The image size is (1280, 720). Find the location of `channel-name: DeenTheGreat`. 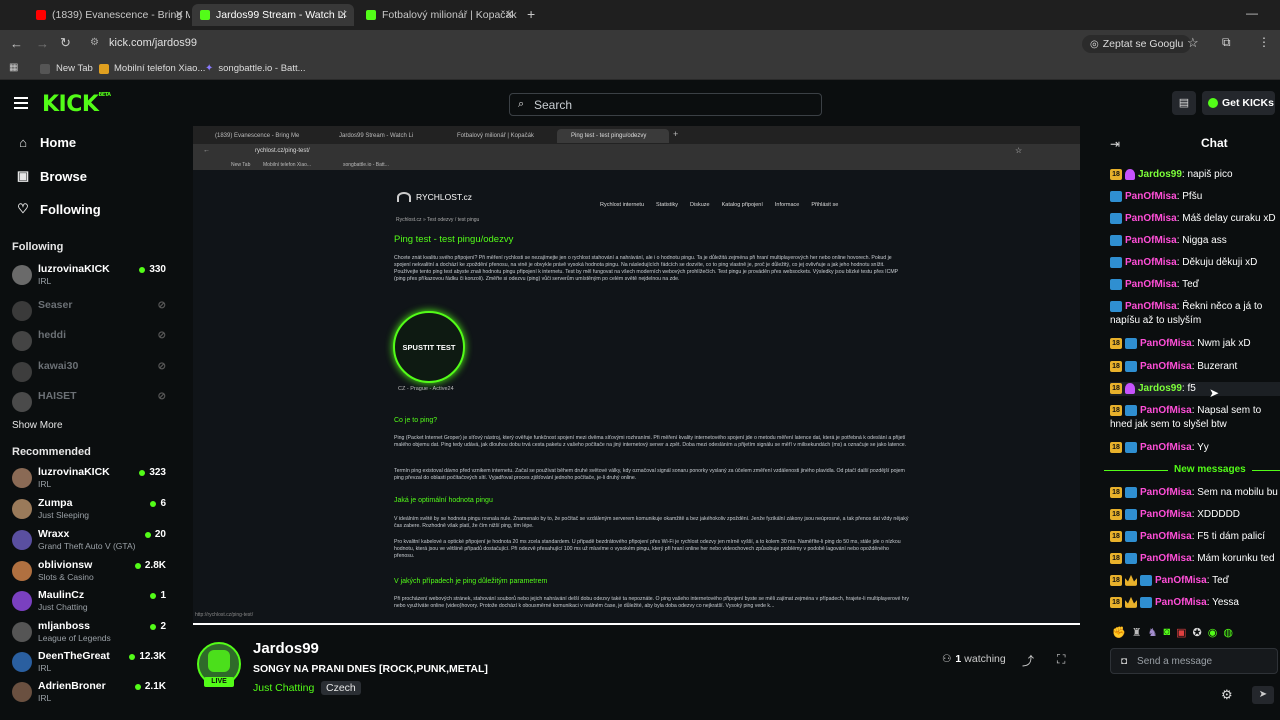

channel-name: DeenTheGreat is located at coordinates (74, 656).